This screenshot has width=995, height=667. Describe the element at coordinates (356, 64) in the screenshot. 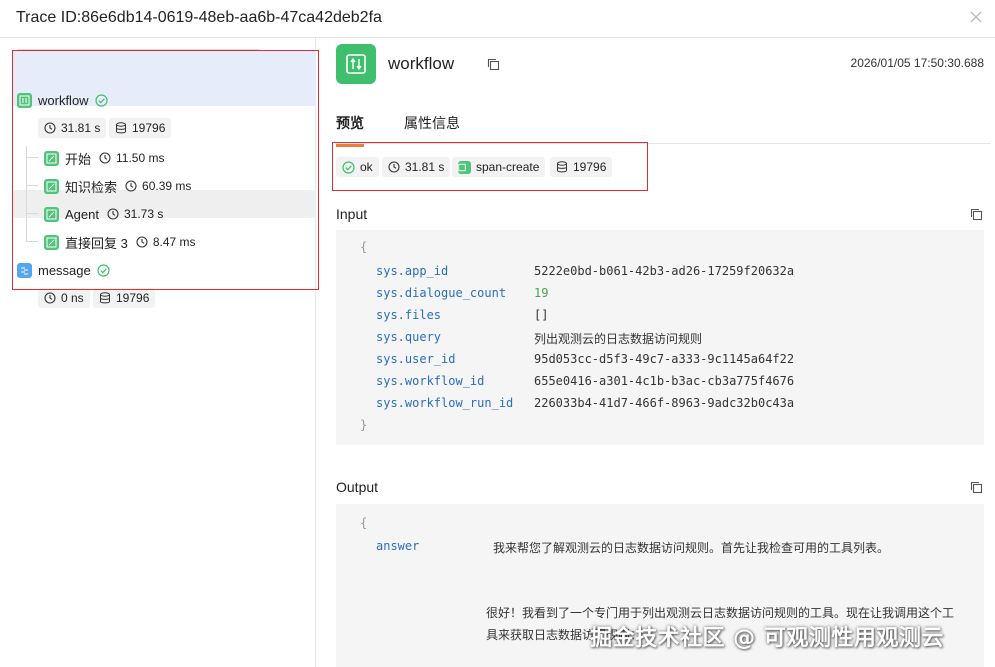

I see `workflow-span-icon` at that location.